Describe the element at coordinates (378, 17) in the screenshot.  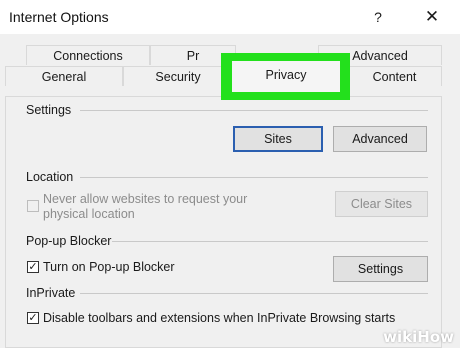
I see `help-icon: ?` at that location.